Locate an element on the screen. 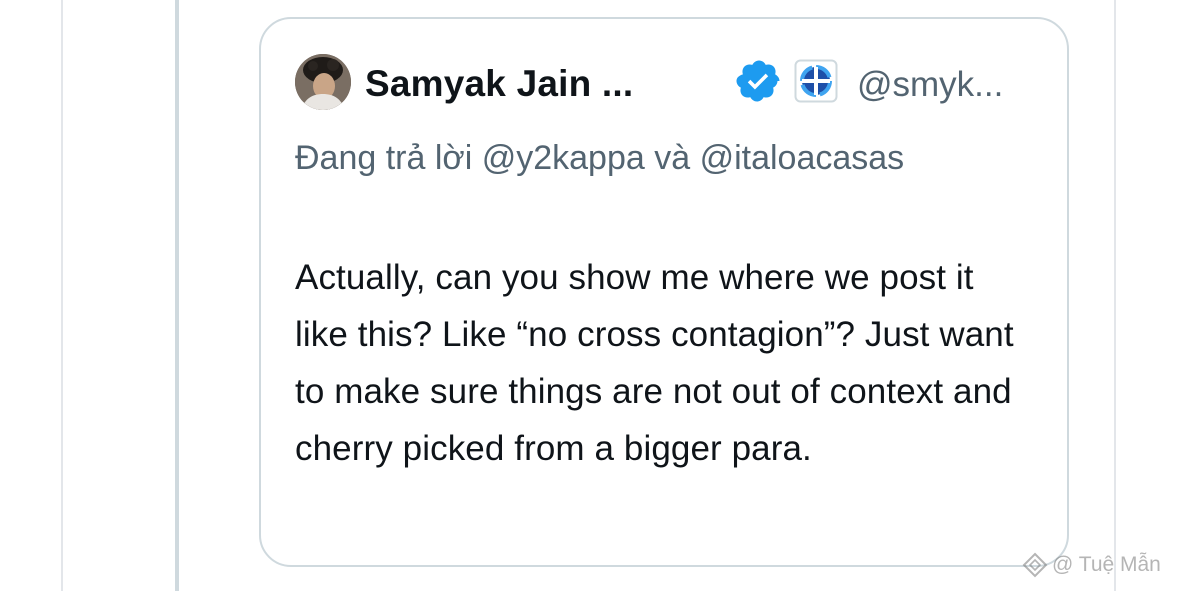 The height and width of the screenshot is (591, 1179). verified-badge-icon is located at coordinates (759, 81).